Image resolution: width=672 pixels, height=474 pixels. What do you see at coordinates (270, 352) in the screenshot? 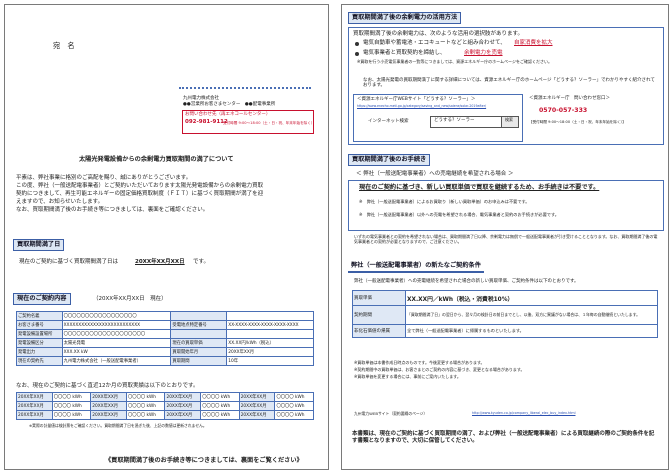
I see `contract-value: 20XX年XX月` at bounding box center [270, 352].